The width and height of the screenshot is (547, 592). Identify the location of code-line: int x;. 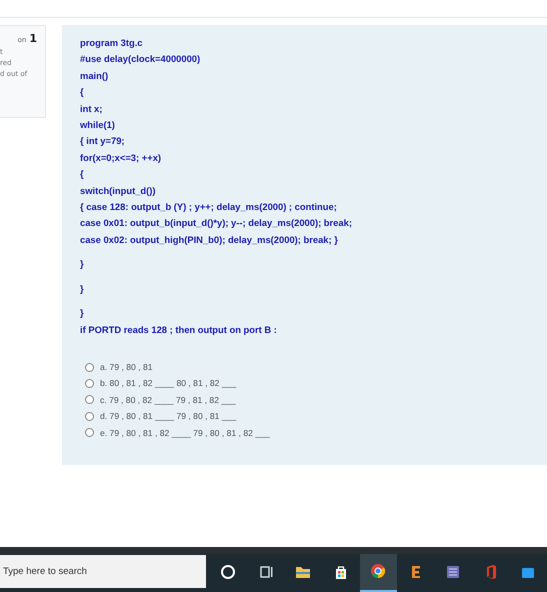
(92, 109).